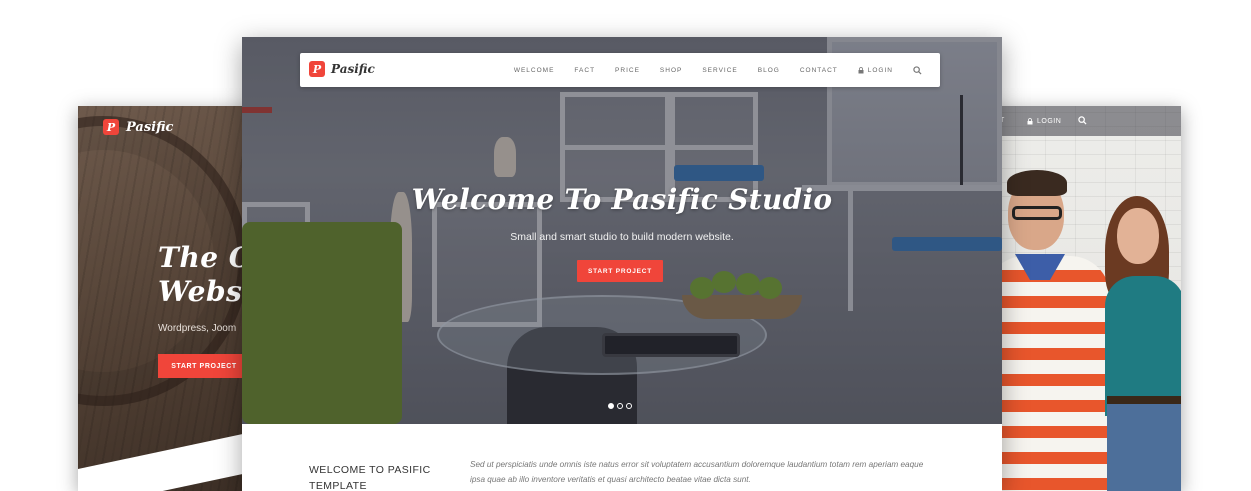 The height and width of the screenshot is (491, 1251). Describe the element at coordinates (584, 70) in the screenshot. I see `nav-item-fact: FACT` at that location.